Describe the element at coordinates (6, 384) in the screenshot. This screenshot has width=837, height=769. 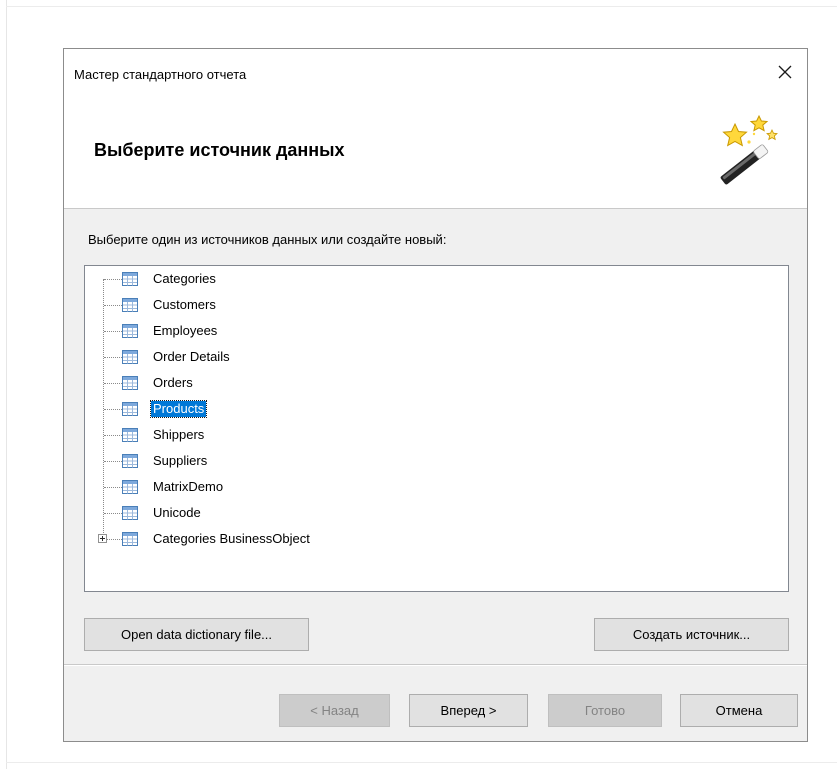
I see `background-frame-left` at that location.